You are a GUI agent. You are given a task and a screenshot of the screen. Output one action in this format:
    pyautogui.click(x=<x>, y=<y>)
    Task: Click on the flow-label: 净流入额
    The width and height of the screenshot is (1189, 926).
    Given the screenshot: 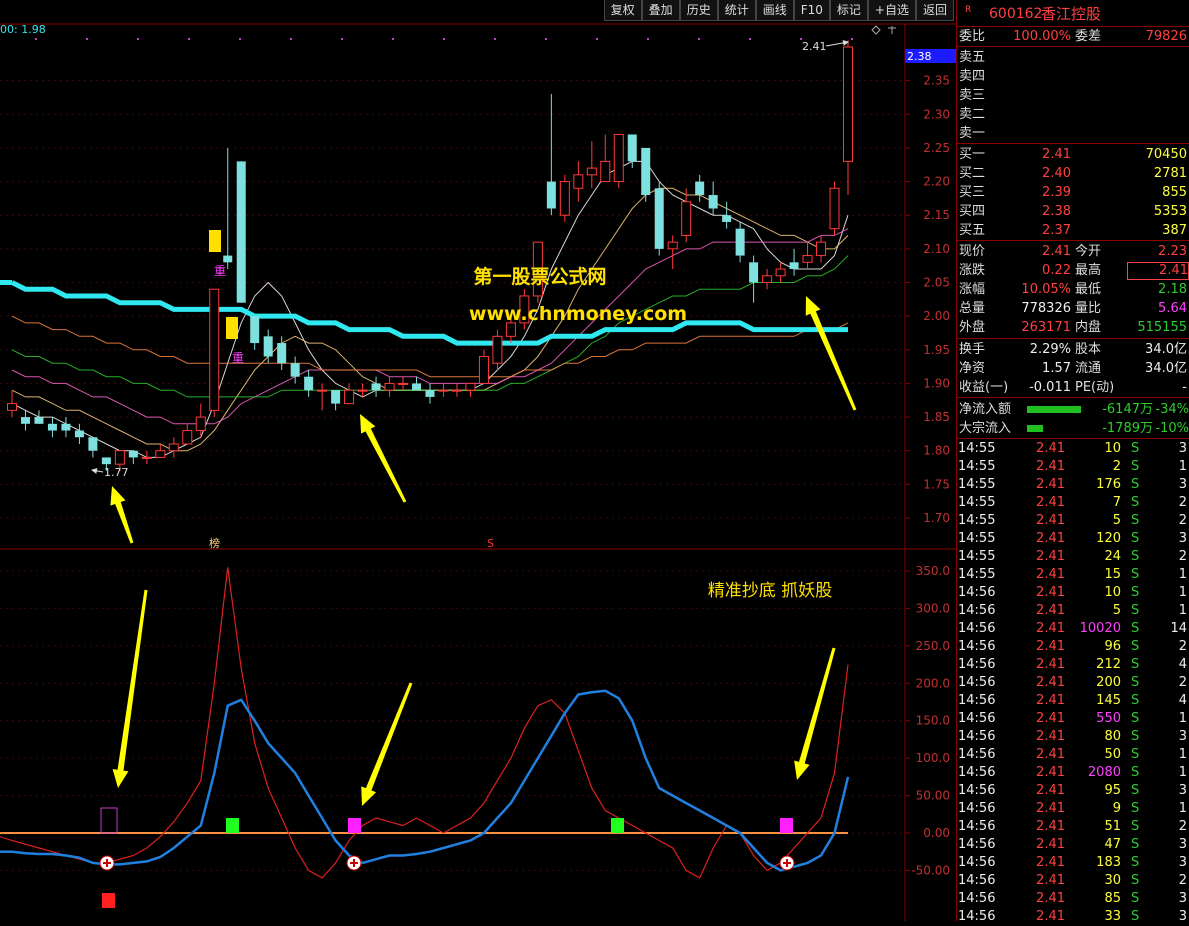 What is the action you would take?
    pyautogui.click(x=985, y=409)
    